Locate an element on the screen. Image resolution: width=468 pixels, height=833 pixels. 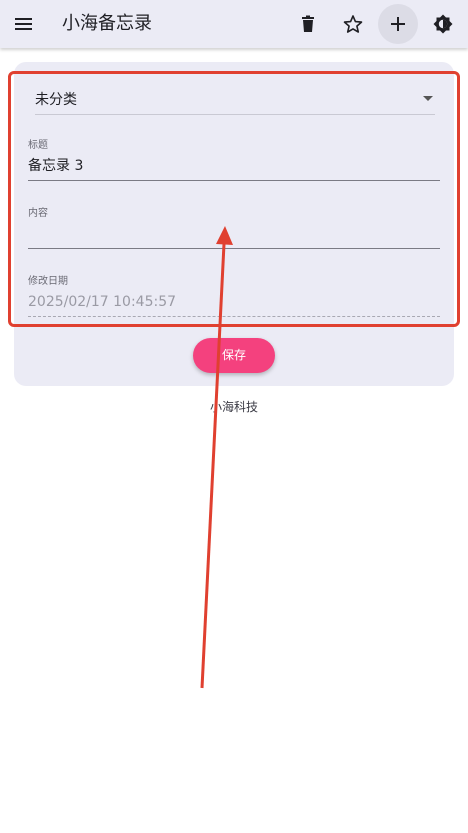
dropdown-arrow-icon is located at coordinates (428, 98).